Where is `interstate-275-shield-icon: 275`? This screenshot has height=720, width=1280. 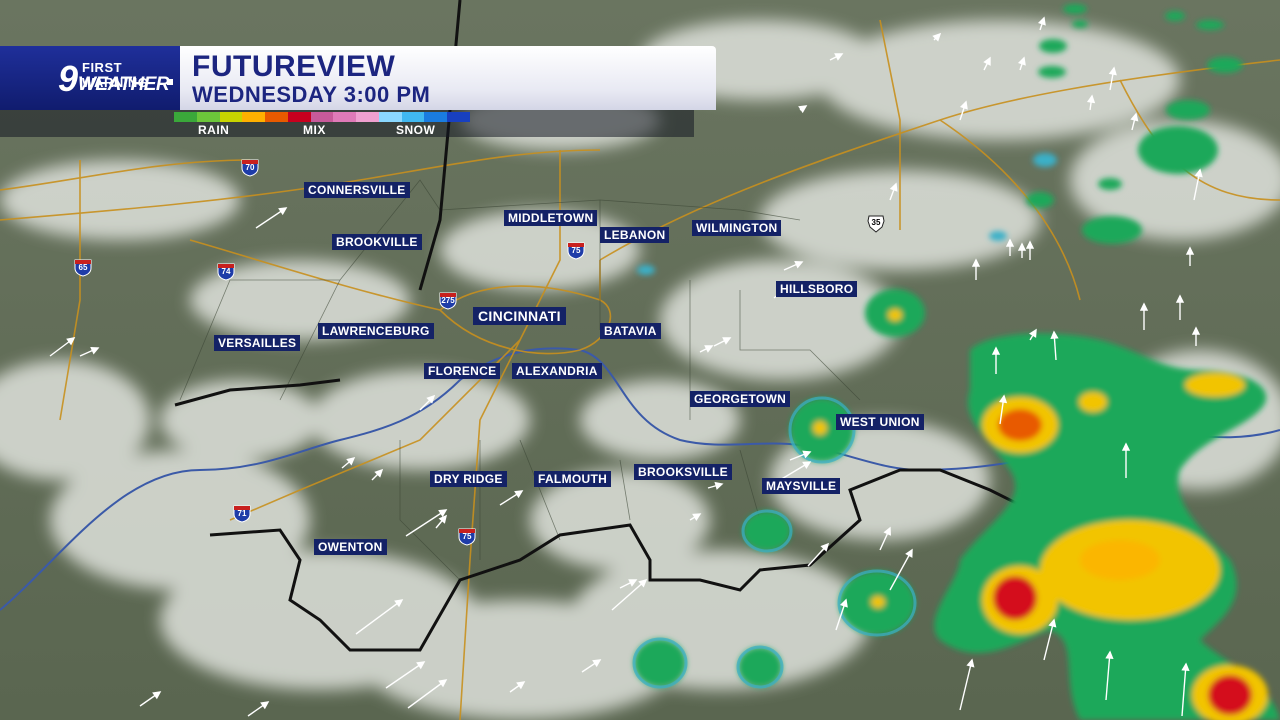 interstate-275-shield-icon: 275 is located at coordinates (448, 300).